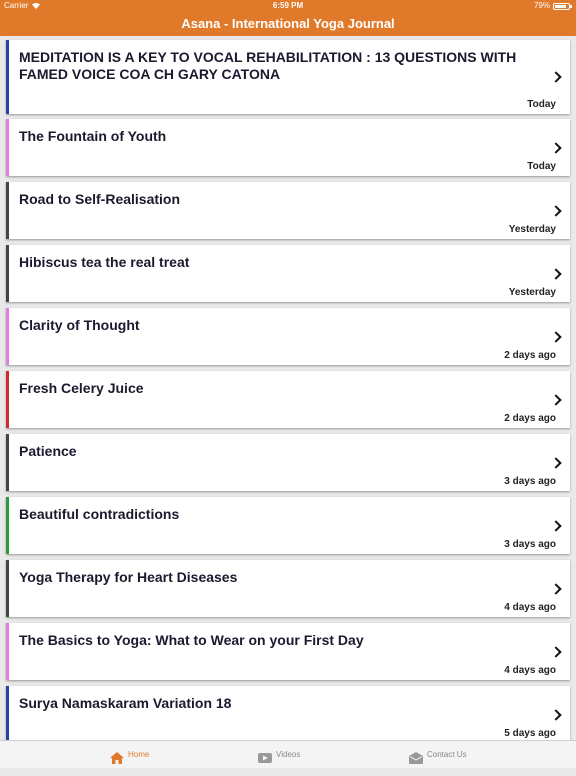 The height and width of the screenshot is (776, 576). Describe the element at coordinates (81, 388) in the screenshot. I see `article-title: Fresh Celery Juice` at that location.